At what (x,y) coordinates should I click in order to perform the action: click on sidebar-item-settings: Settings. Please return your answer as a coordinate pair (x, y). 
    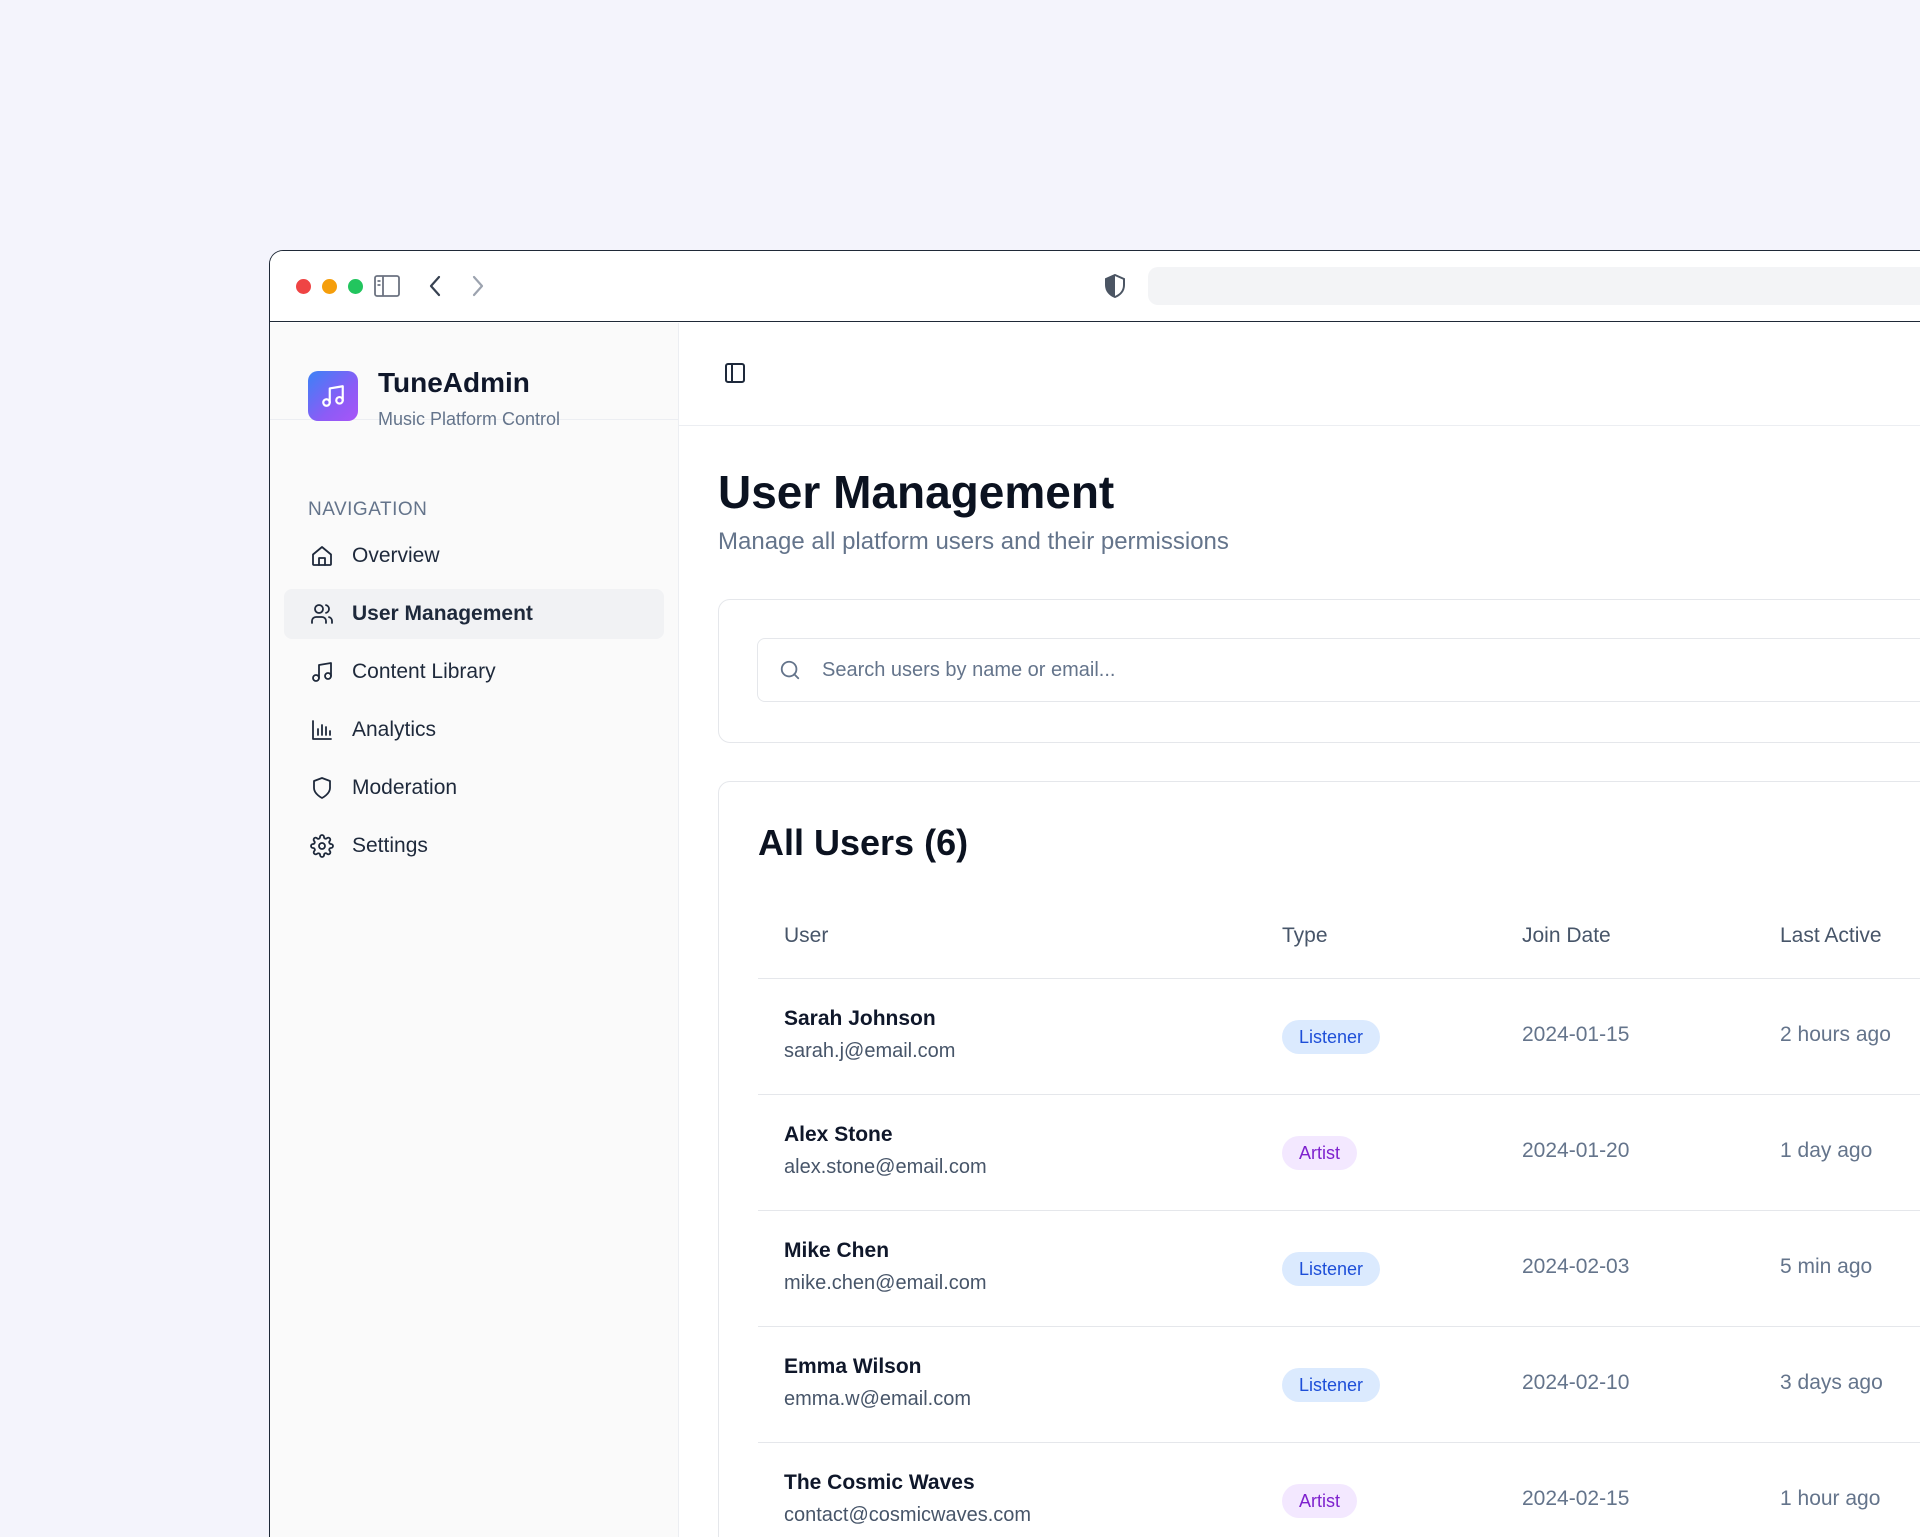
    Looking at the image, I should click on (474, 846).